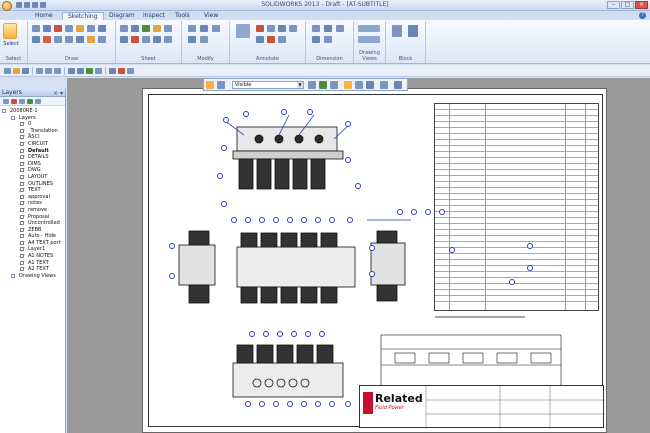  What do you see at coordinates (260, 28) in the screenshot?
I see `note-icon` at bounding box center [260, 28].